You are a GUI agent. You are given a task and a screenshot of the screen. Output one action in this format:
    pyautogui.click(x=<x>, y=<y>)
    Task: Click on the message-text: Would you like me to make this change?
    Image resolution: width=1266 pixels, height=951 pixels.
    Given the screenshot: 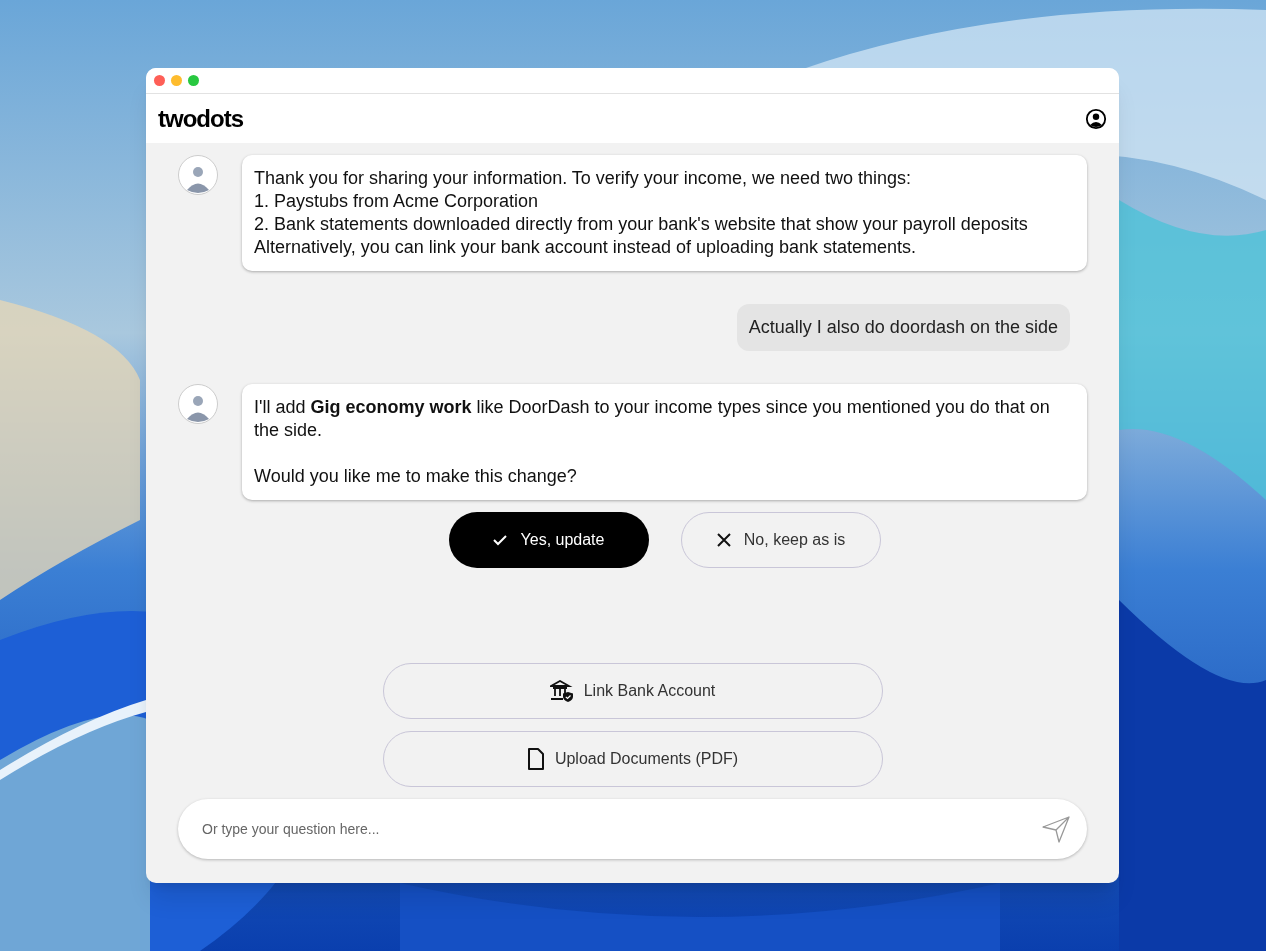 What is the action you would take?
    pyautogui.click(x=416, y=476)
    